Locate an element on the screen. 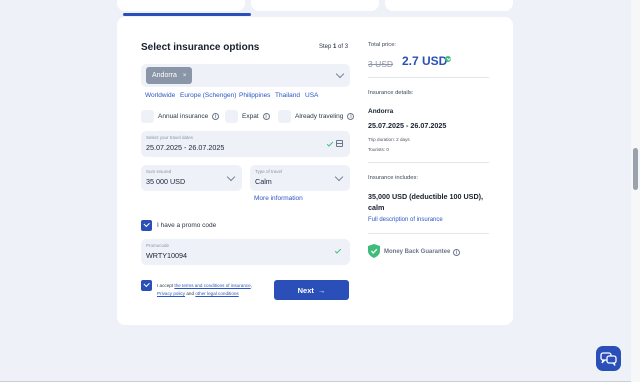 The width and height of the screenshot is (640, 382). travel-dates-value: 25.07.2025 - 26.07.2025 is located at coordinates (185, 147).